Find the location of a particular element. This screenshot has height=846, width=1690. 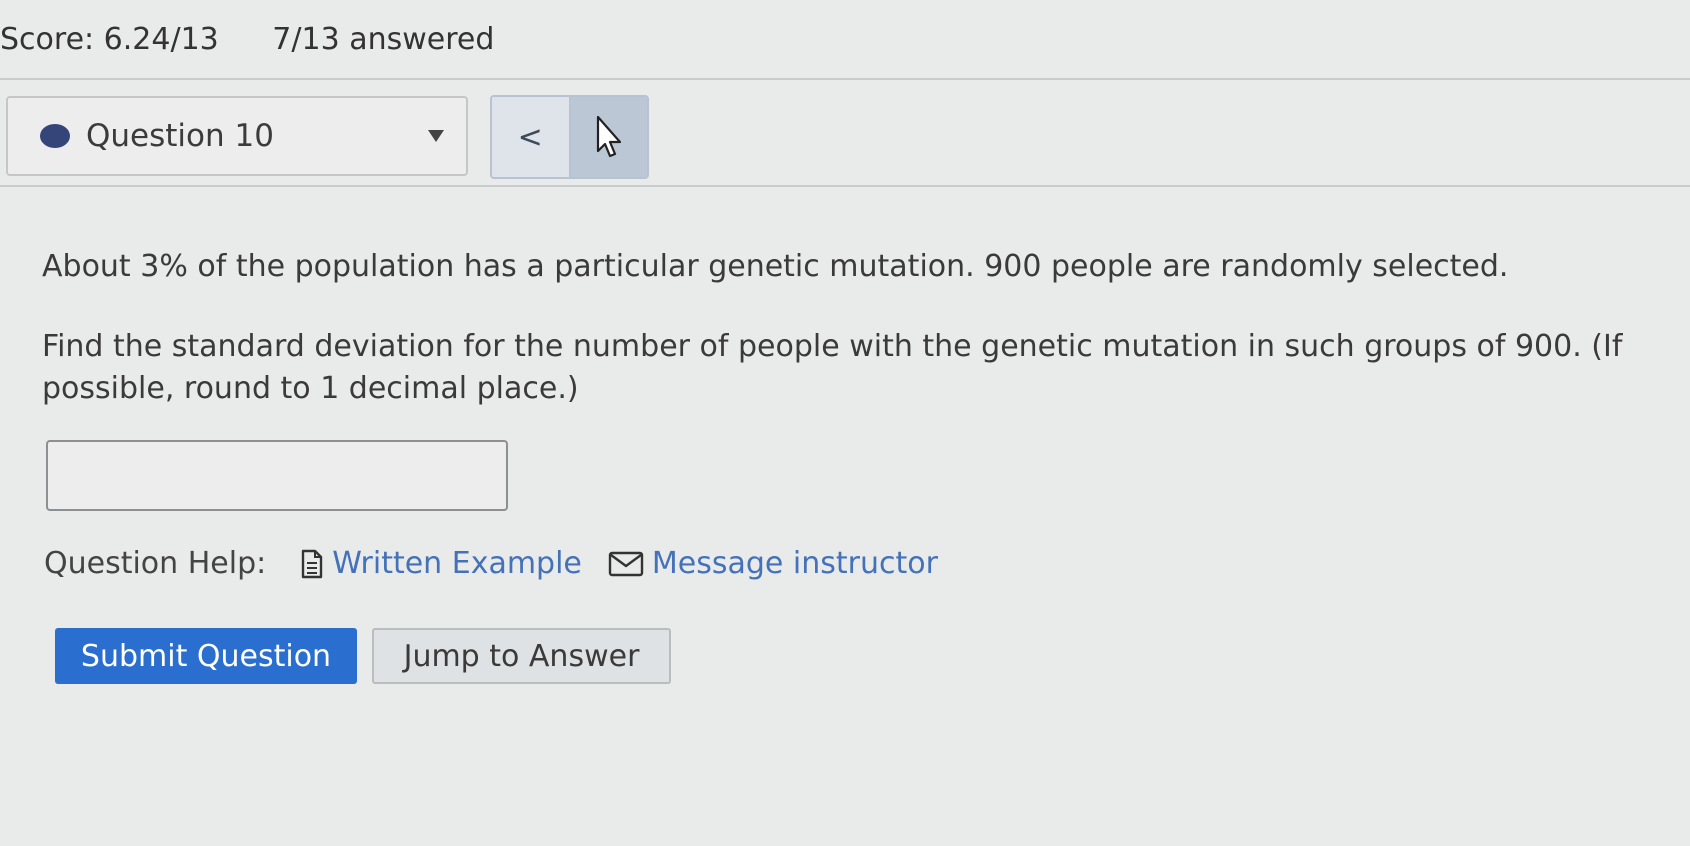

question-selector: Question 10 is located at coordinates (237, 136).